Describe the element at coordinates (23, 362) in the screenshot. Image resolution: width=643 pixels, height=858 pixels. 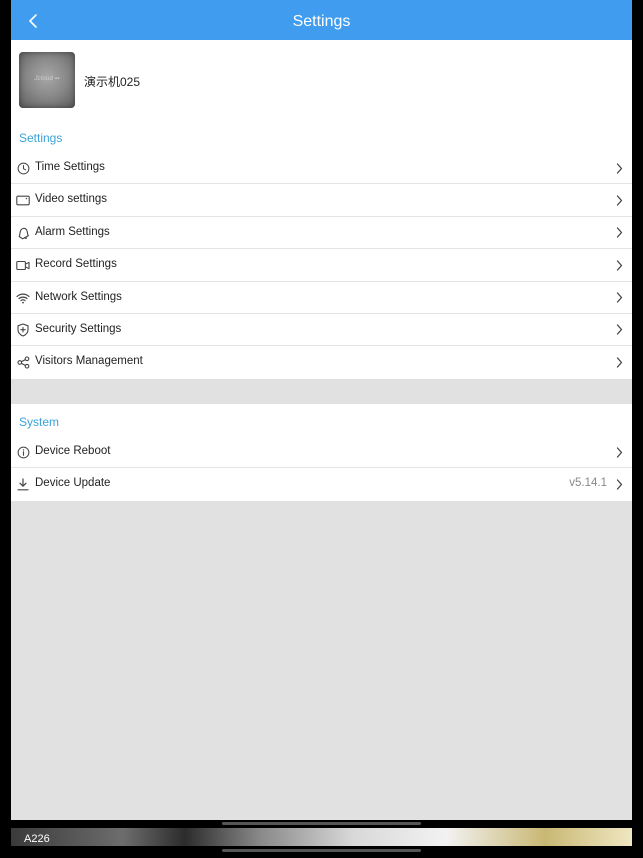
I see `share-icon` at that location.